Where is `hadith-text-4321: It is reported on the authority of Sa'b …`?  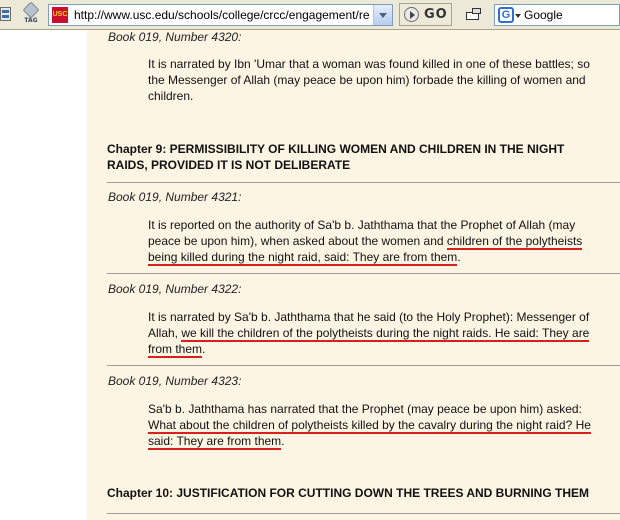
hadith-text-4321: It is reported on the authority of Sa'b … is located at coordinates (378, 241).